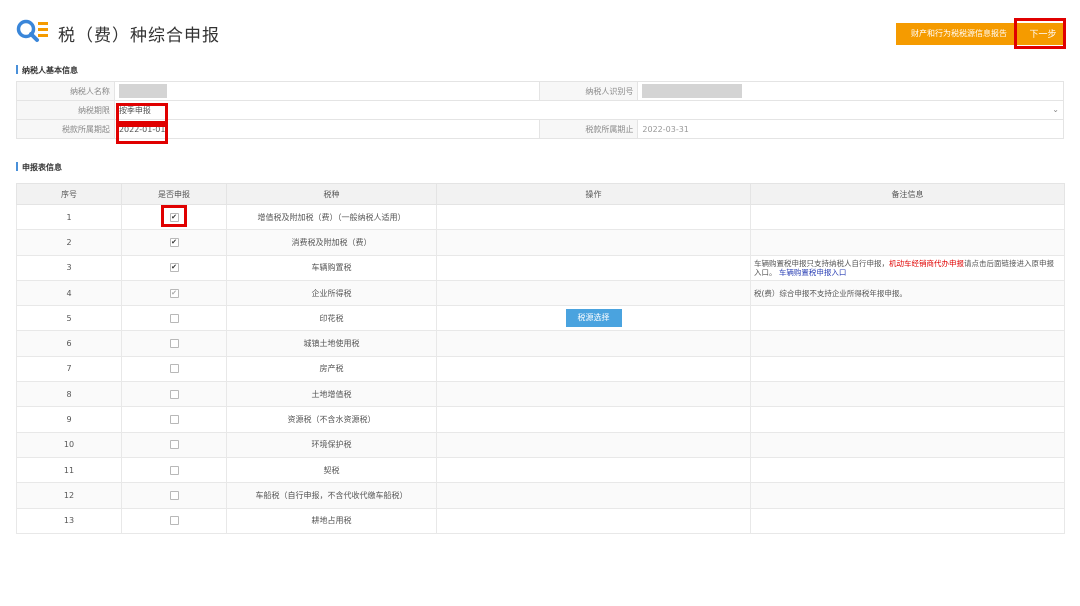 The width and height of the screenshot is (1080, 606). I want to click on taxpayer-name-label: 纳税人名称, so click(65, 91).